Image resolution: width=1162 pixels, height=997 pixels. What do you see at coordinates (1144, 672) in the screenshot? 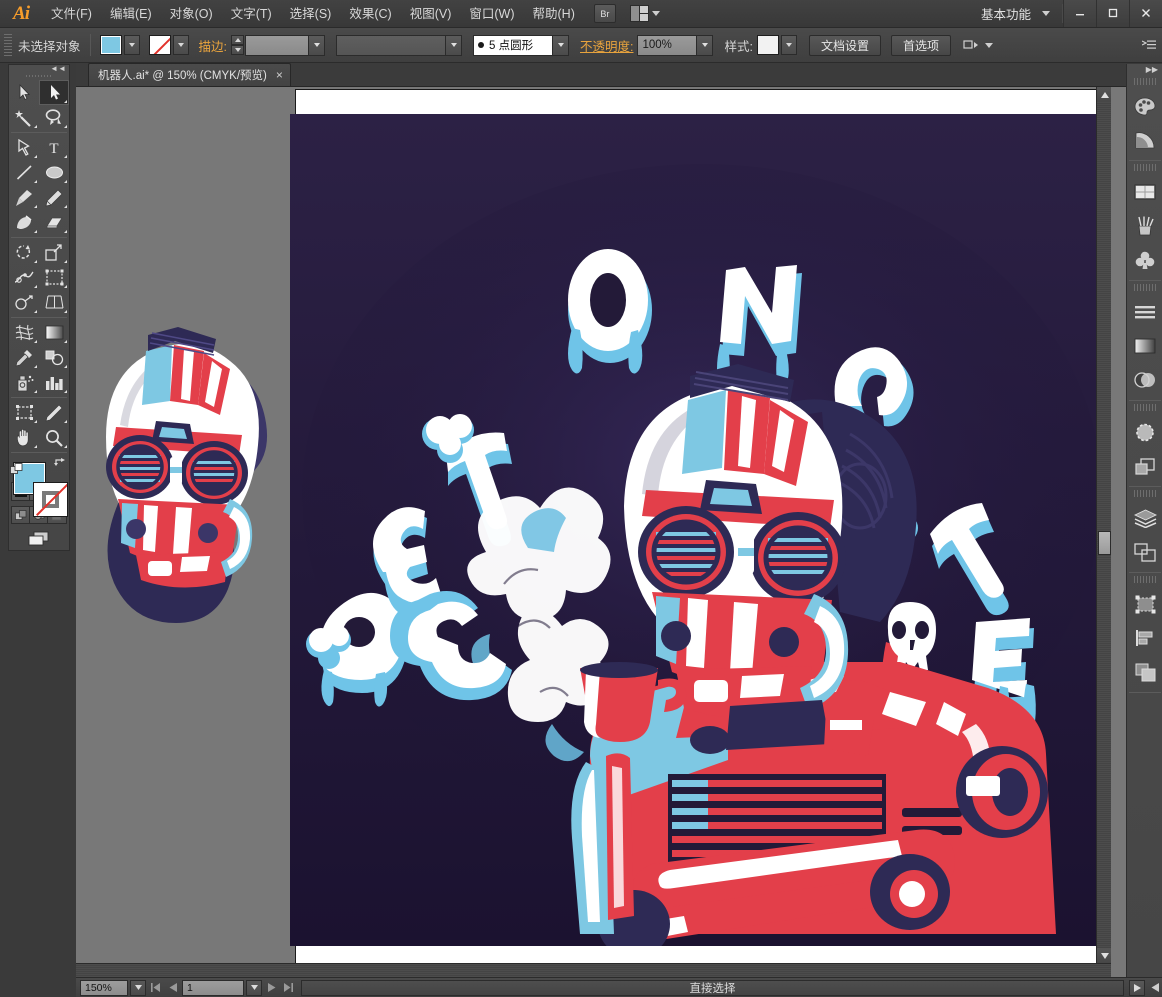
I see `pathfinder-panel-icon` at bounding box center [1144, 672].